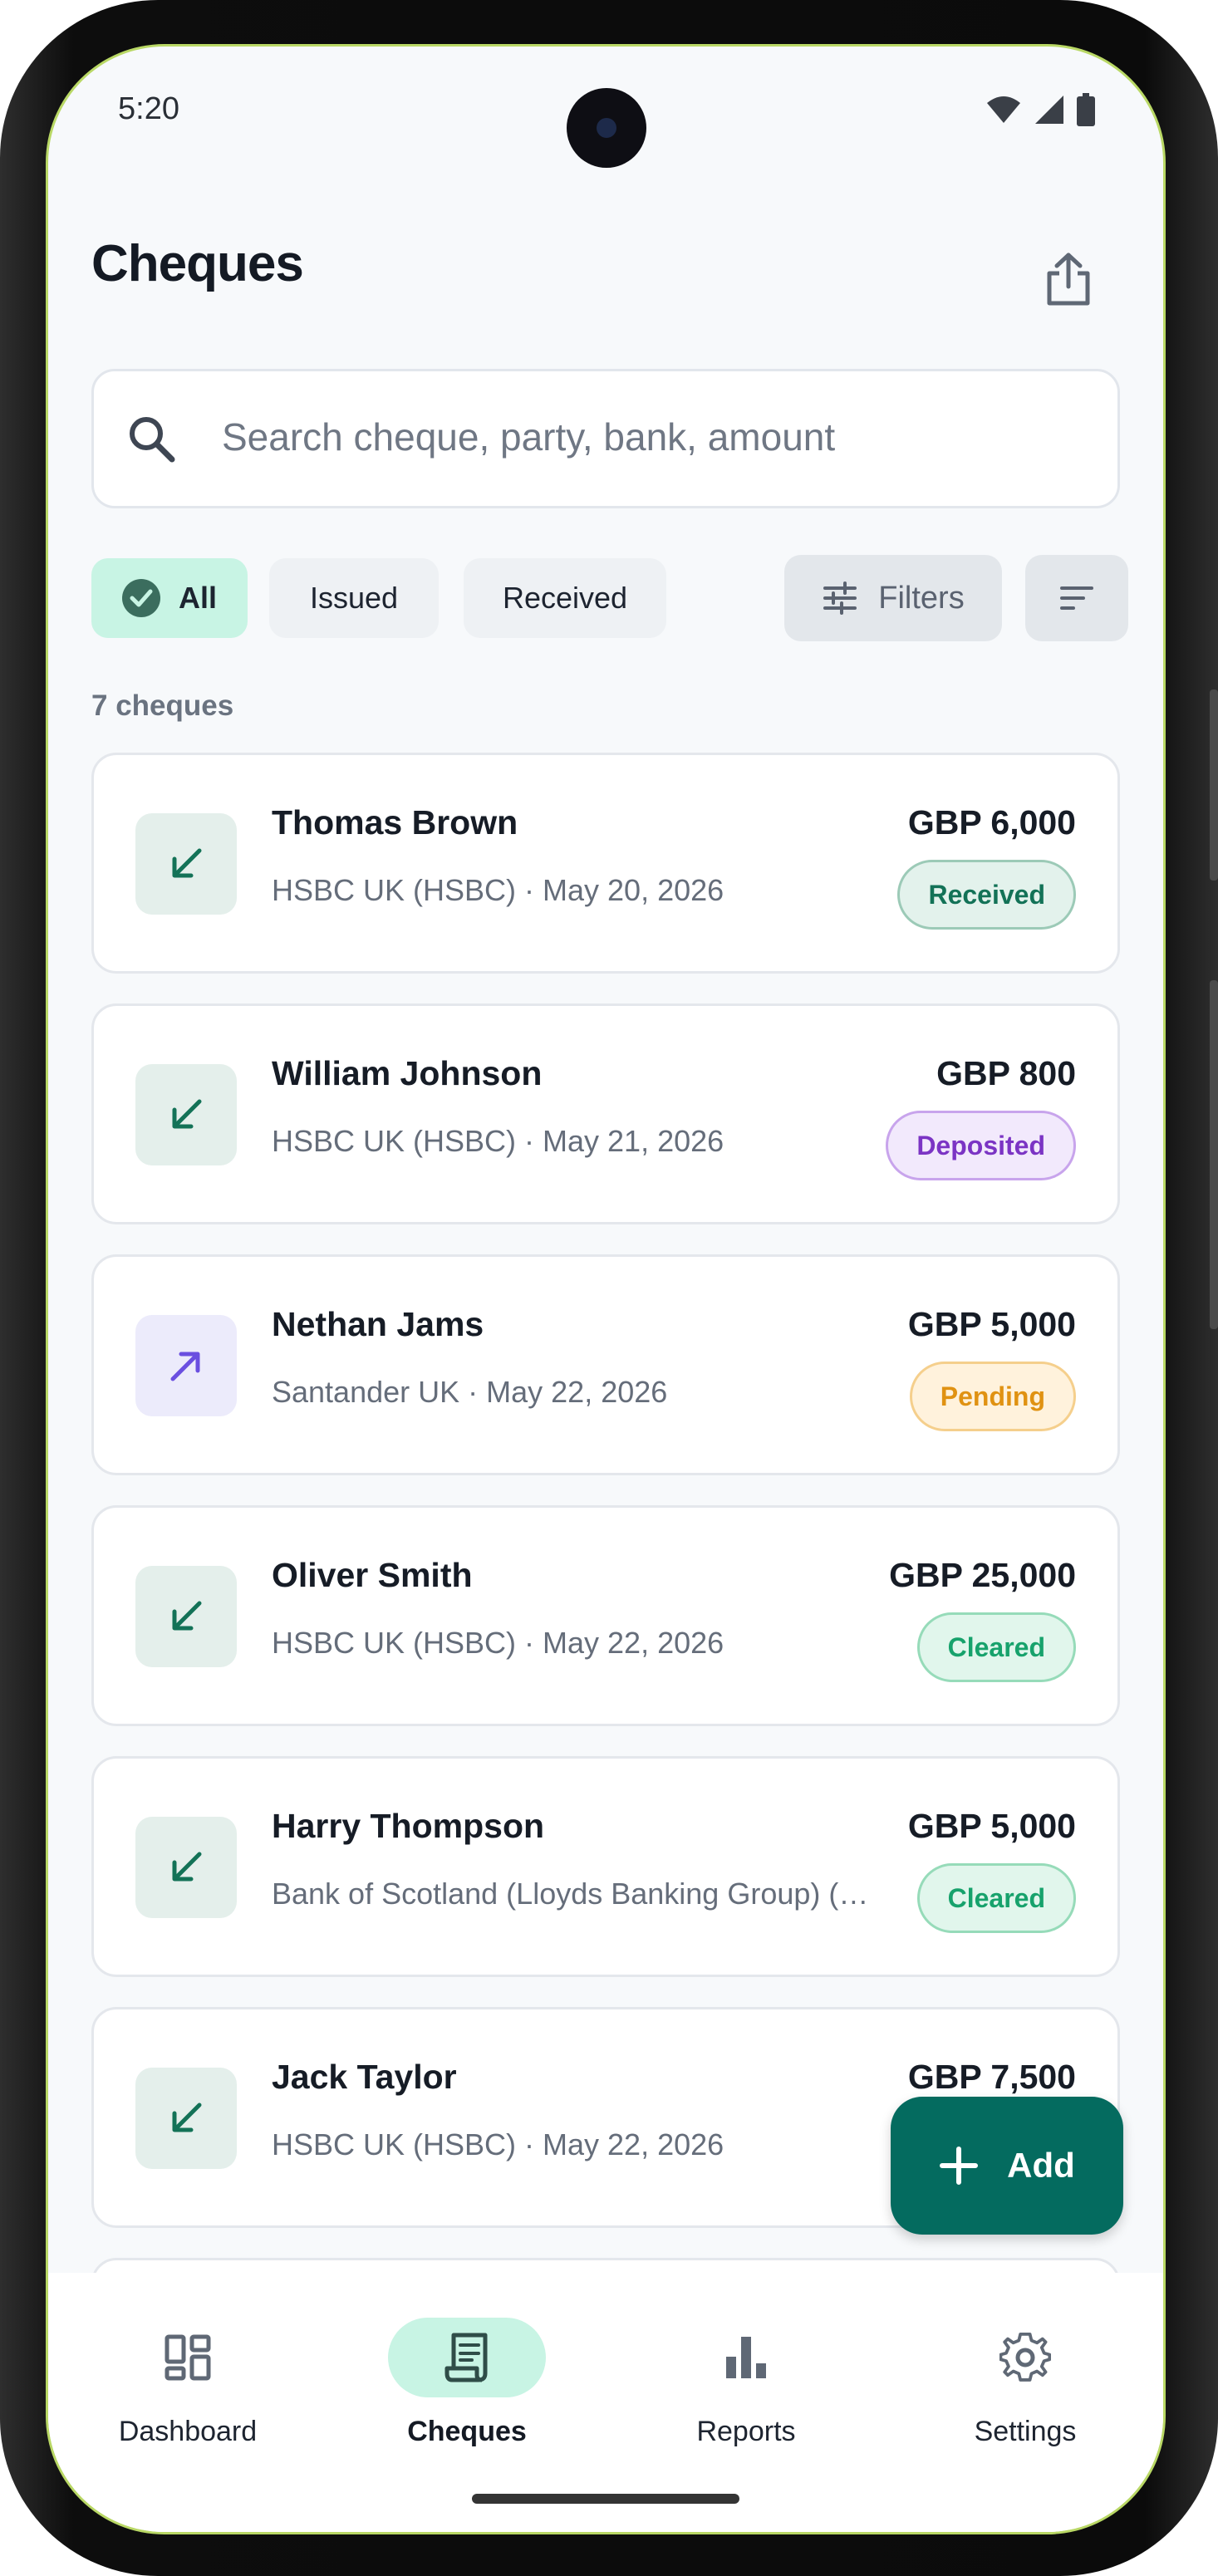 The image size is (1218, 2576). What do you see at coordinates (921, 598) in the screenshot?
I see `filters-label: Filters` at bounding box center [921, 598].